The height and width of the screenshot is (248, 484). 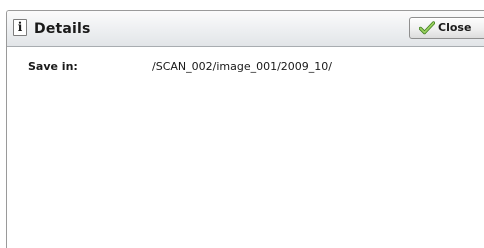 What do you see at coordinates (427, 28) in the screenshot?
I see `checkmark-icon` at bounding box center [427, 28].